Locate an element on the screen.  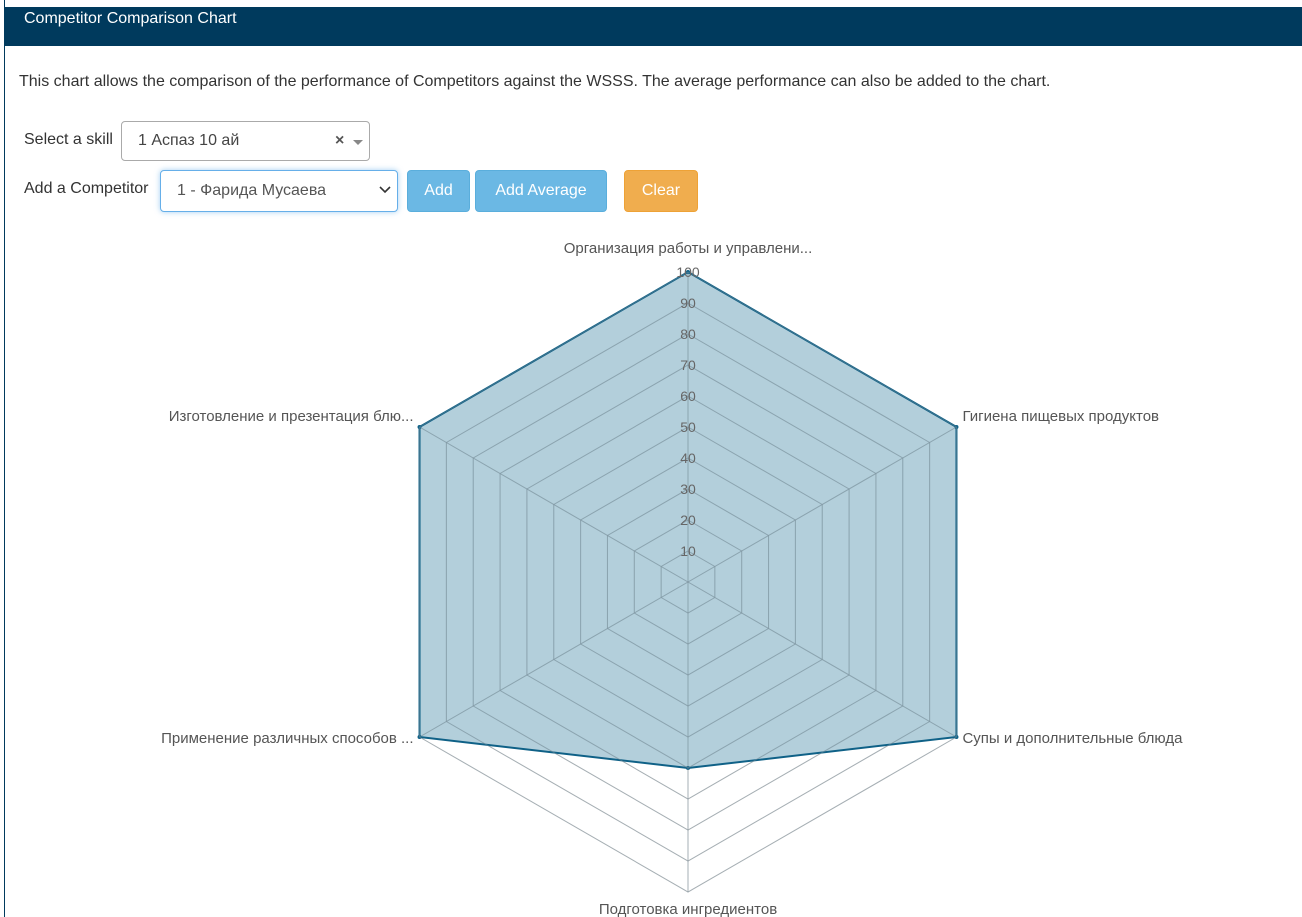
tick-label: 80 is located at coordinates (688, 334).